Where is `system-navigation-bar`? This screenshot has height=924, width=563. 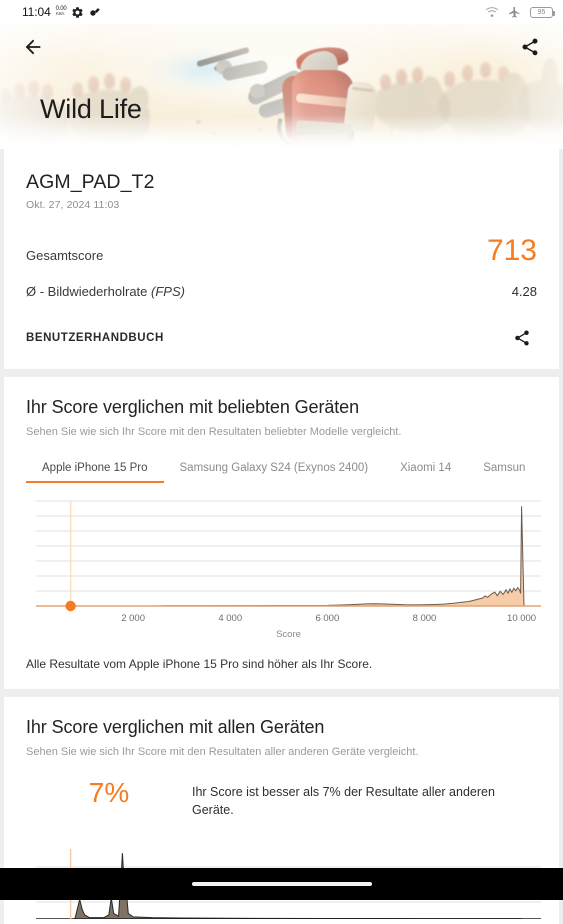 system-navigation-bar is located at coordinates (281, 884).